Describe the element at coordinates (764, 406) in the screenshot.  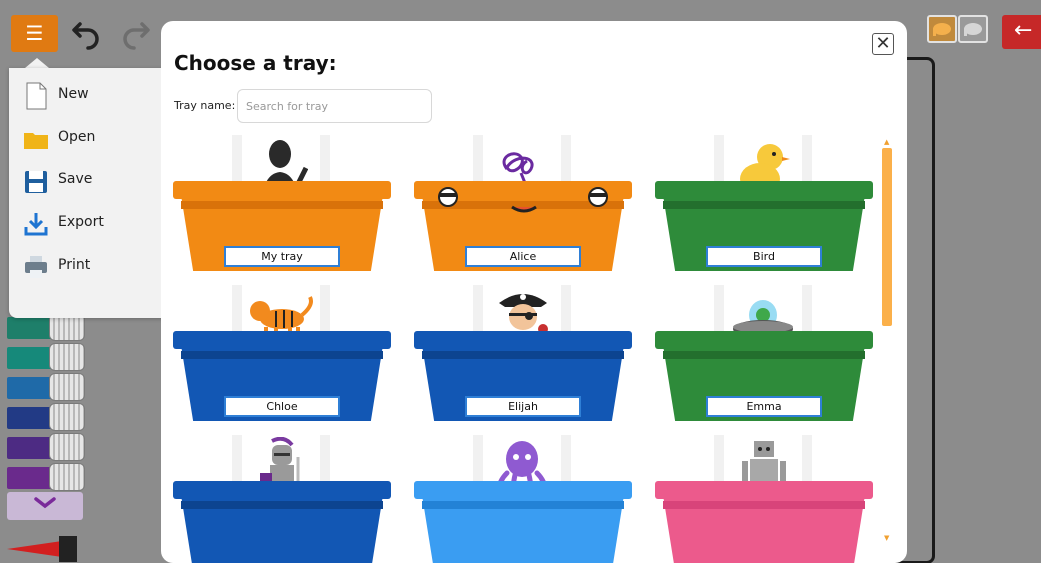
I see `tray-name: Emma` at that location.